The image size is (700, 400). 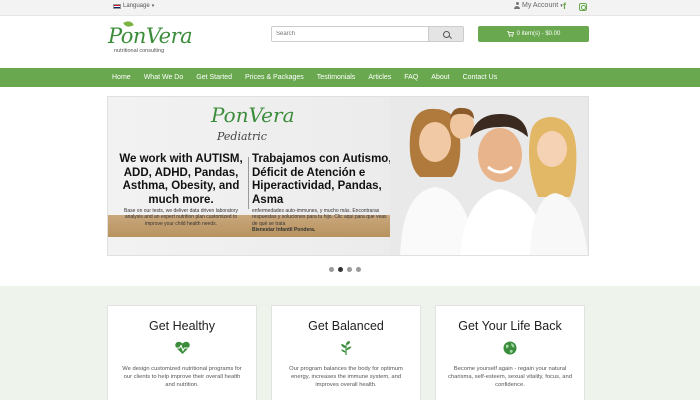 I want to click on slide-body-es-bold: Bienestar Infantil Pondera., so click(x=284, y=229).